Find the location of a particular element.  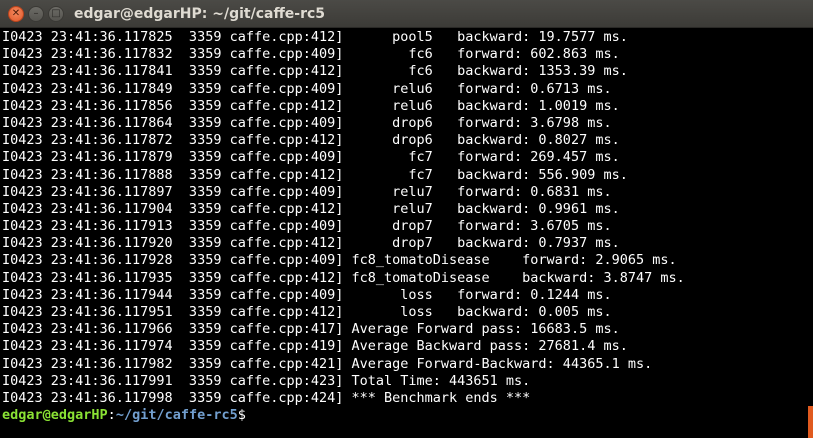

prompt-colon: : is located at coordinates (111, 415).